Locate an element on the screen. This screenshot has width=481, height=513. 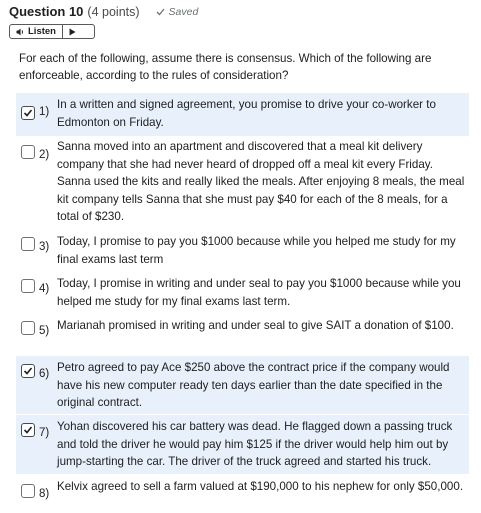
option-number: 6) is located at coordinates (44, 374).